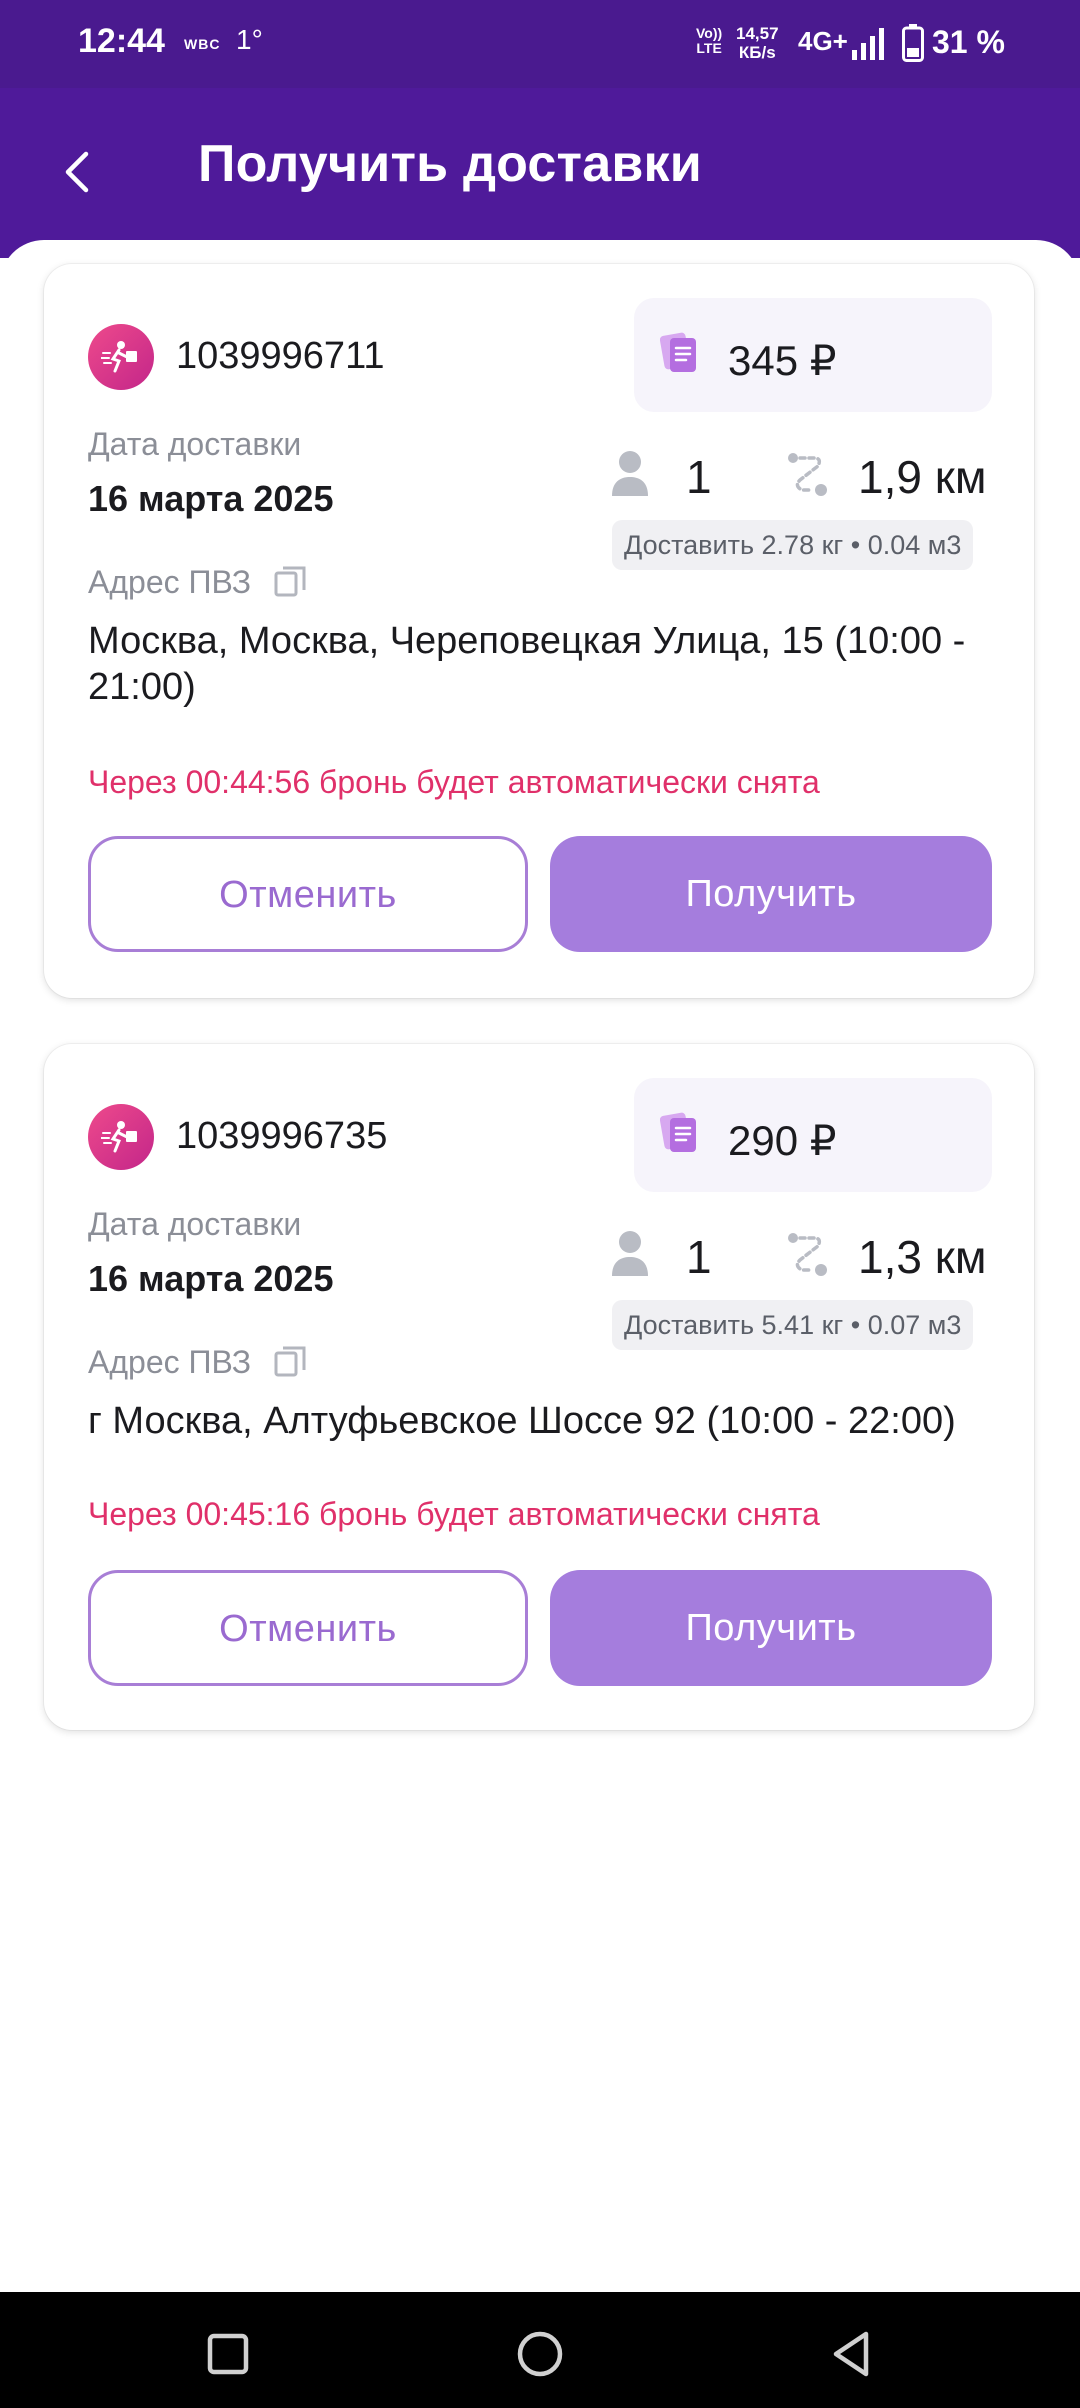  What do you see at coordinates (793, 545) in the screenshot?
I see `cargo-tag: Доставить 2.78 кг • 0.04 м3` at bounding box center [793, 545].